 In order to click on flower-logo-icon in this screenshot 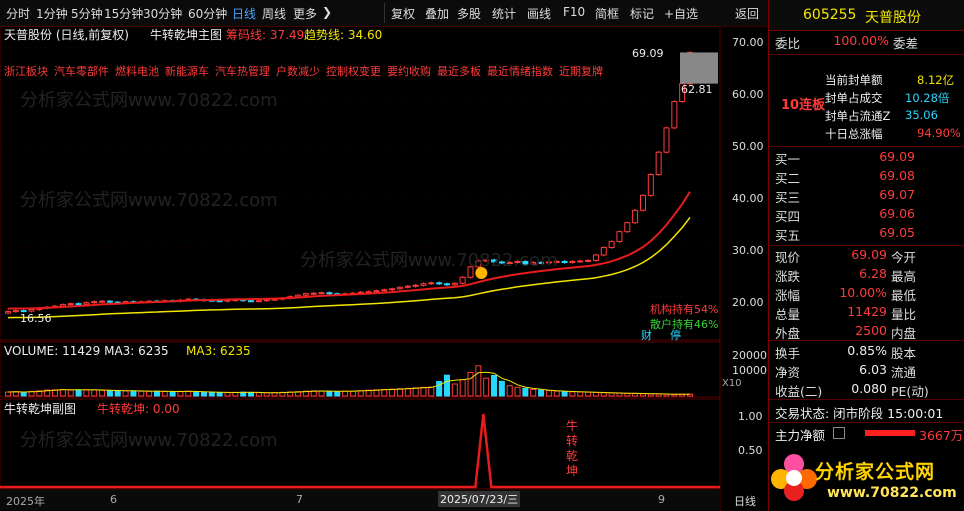, I will do `click(794, 477)`.